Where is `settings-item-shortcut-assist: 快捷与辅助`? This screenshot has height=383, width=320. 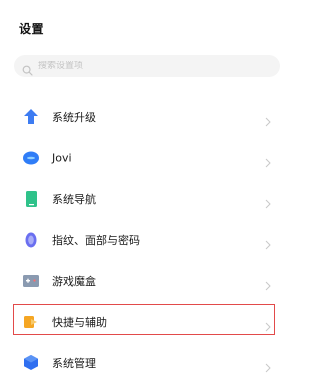 settings-item-shortcut-assist: 快捷与辅助 is located at coordinates (149, 321).